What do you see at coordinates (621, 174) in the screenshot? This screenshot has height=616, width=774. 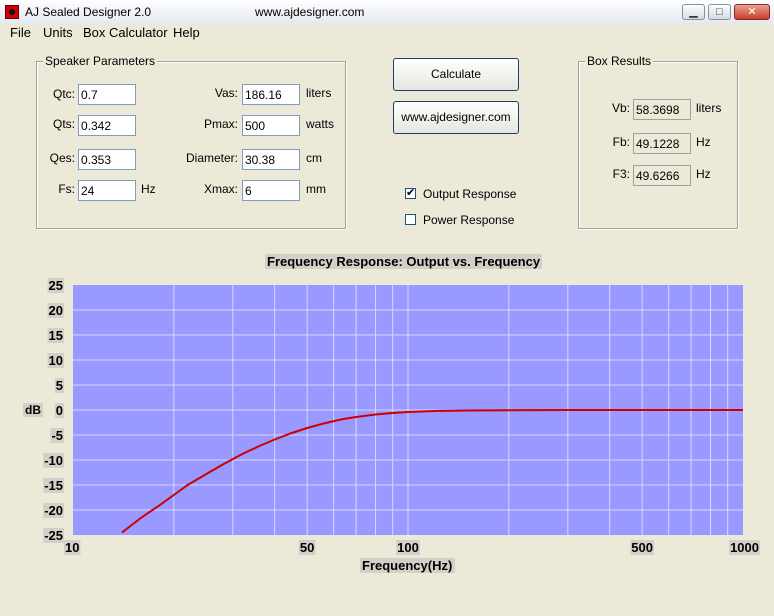 I see `f3-label: F3:` at bounding box center [621, 174].